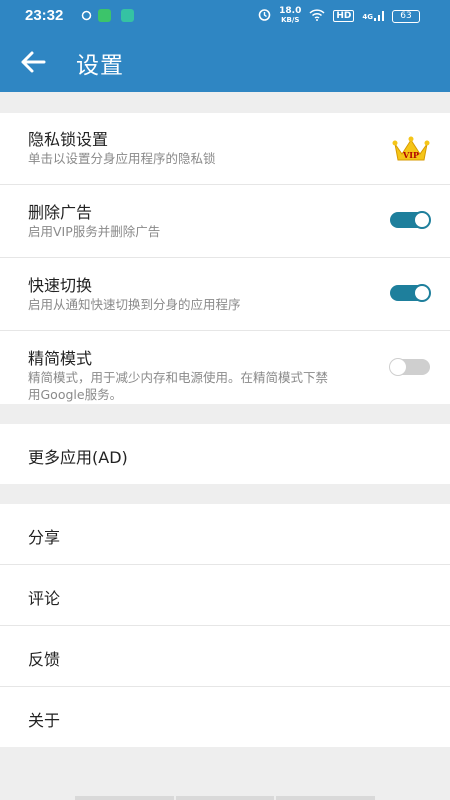  Describe the element at coordinates (225, 16) in the screenshot. I see `status-bar: 23:32 18.0 KB/S HD 4G 63` at that location.